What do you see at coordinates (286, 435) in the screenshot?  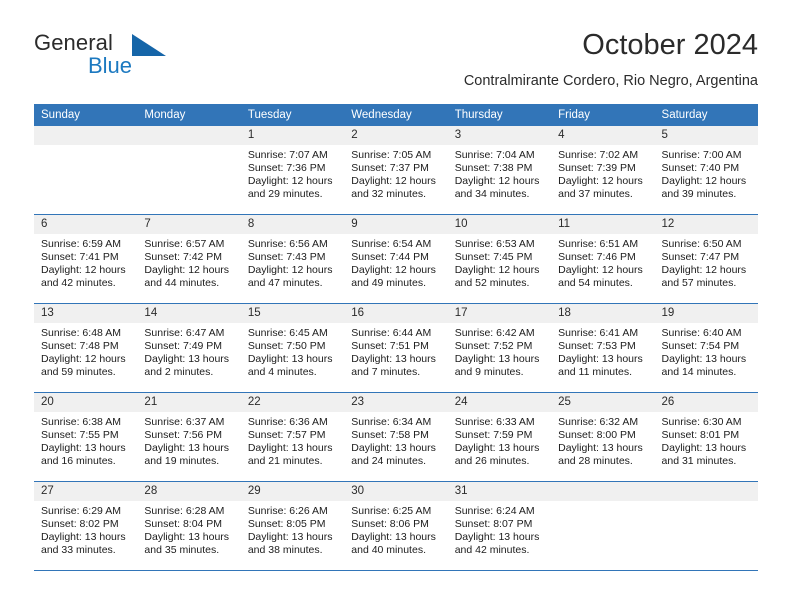 I see `sunset-text: Sunset: 7:57 PM` at bounding box center [286, 435].